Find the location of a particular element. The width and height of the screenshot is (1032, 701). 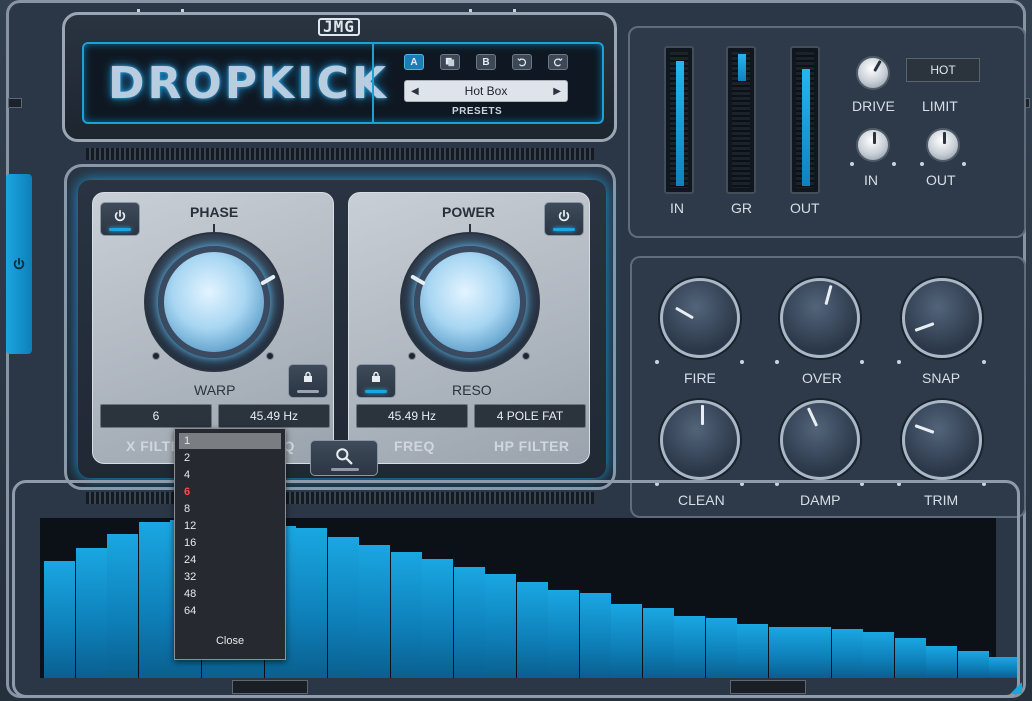

bypass-power-tab is located at coordinates (19, 264).